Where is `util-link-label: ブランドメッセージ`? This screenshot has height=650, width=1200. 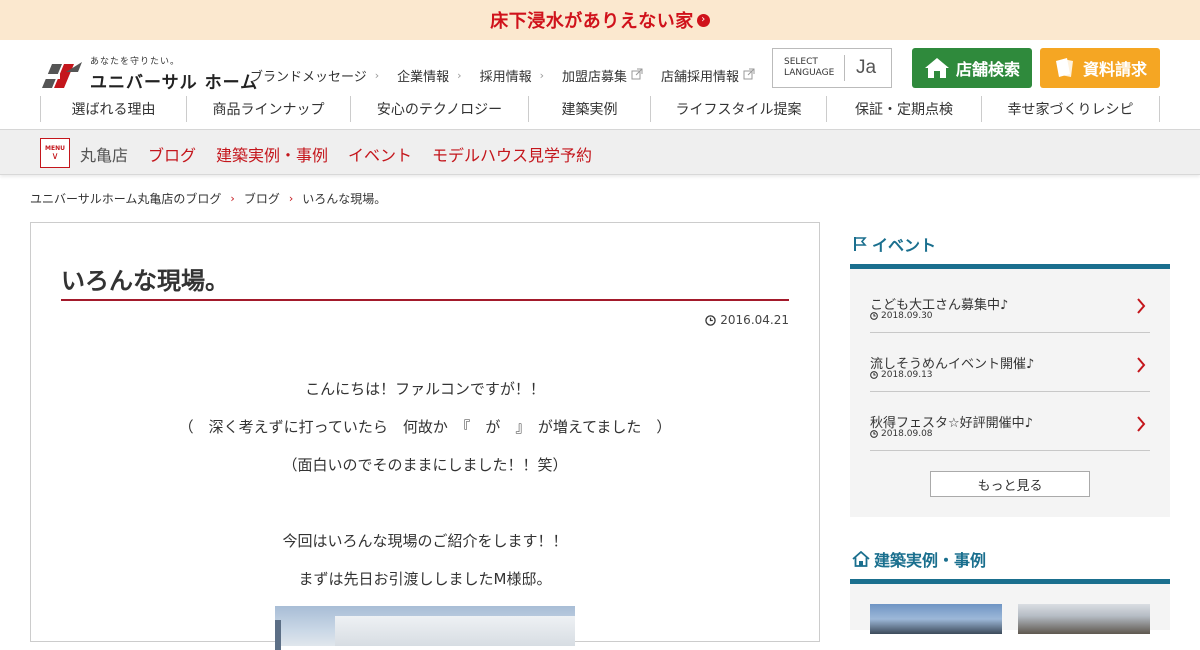
util-link-label: ブランドメッセージ is located at coordinates (308, 77).